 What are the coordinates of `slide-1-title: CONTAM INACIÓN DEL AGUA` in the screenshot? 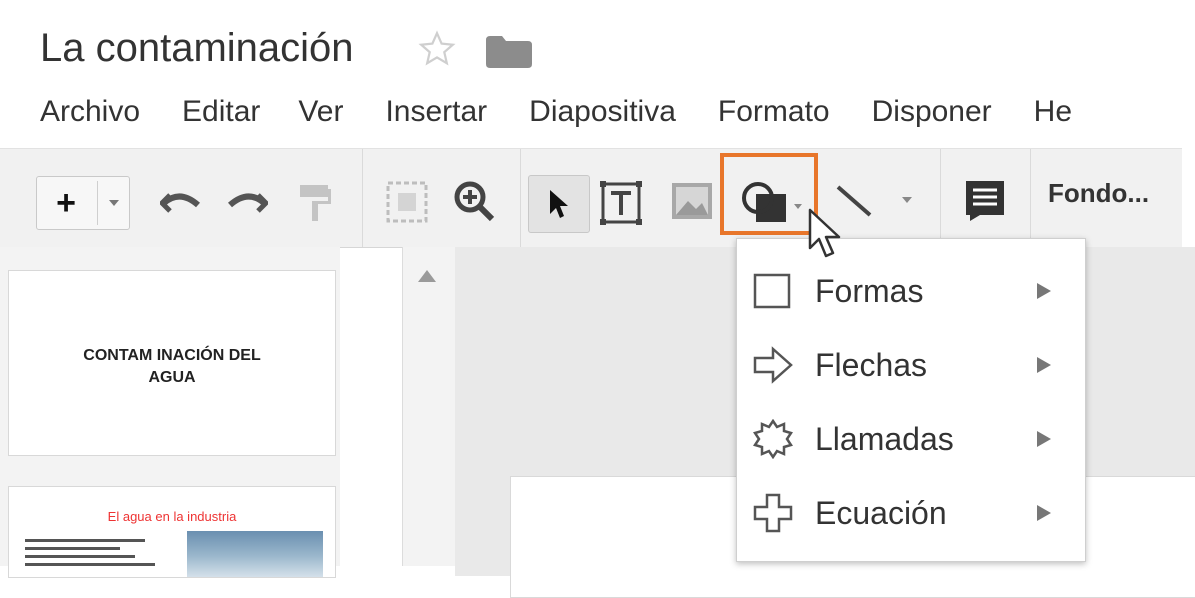 It's located at (172, 367).